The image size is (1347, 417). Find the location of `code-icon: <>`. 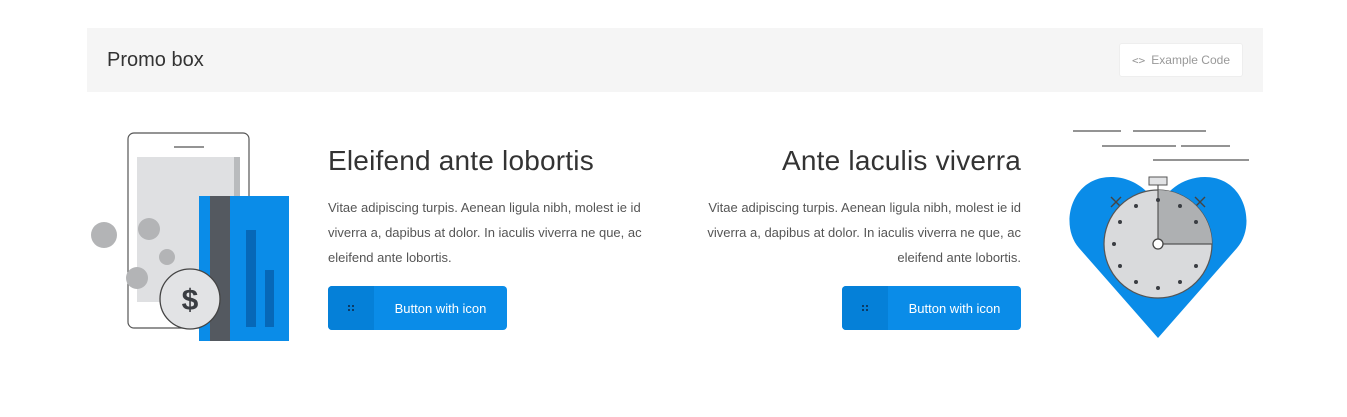

code-icon: <> is located at coordinates (1139, 60).